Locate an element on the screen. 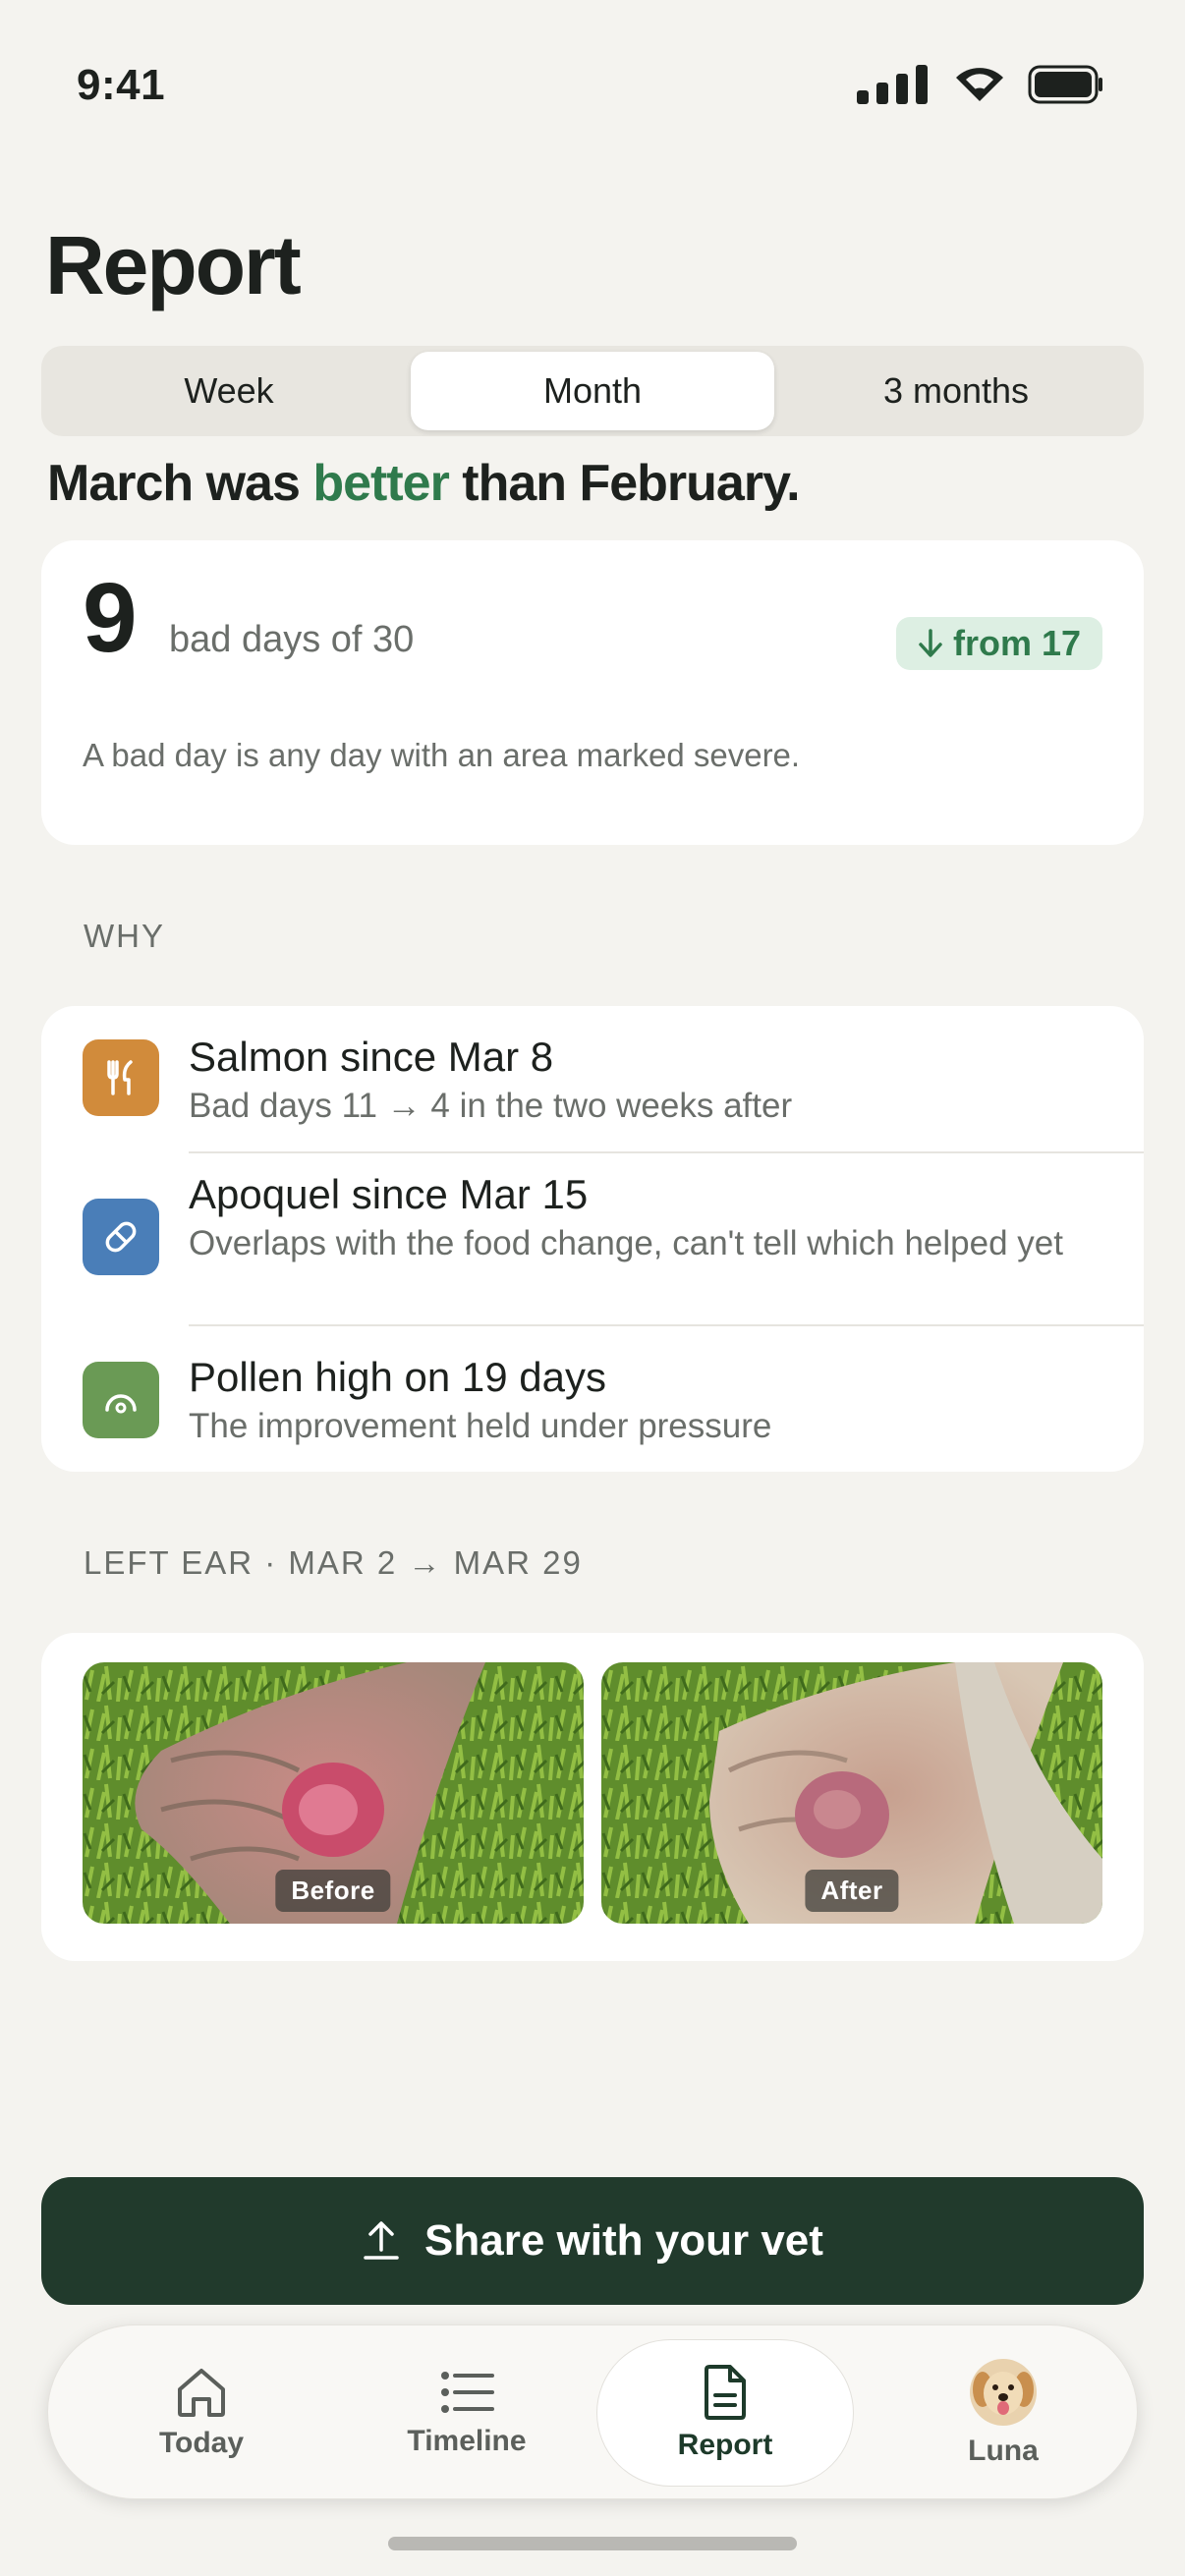 Image resolution: width=1185 pixels, height=2576 pixels. status-icons is located at coordinates (981, 84).